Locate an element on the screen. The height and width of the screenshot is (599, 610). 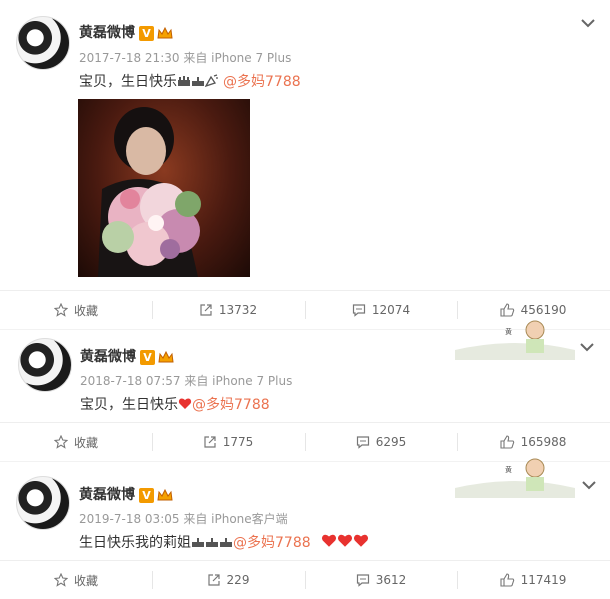
repost-button: 229 is located at coordinates (228, 580).